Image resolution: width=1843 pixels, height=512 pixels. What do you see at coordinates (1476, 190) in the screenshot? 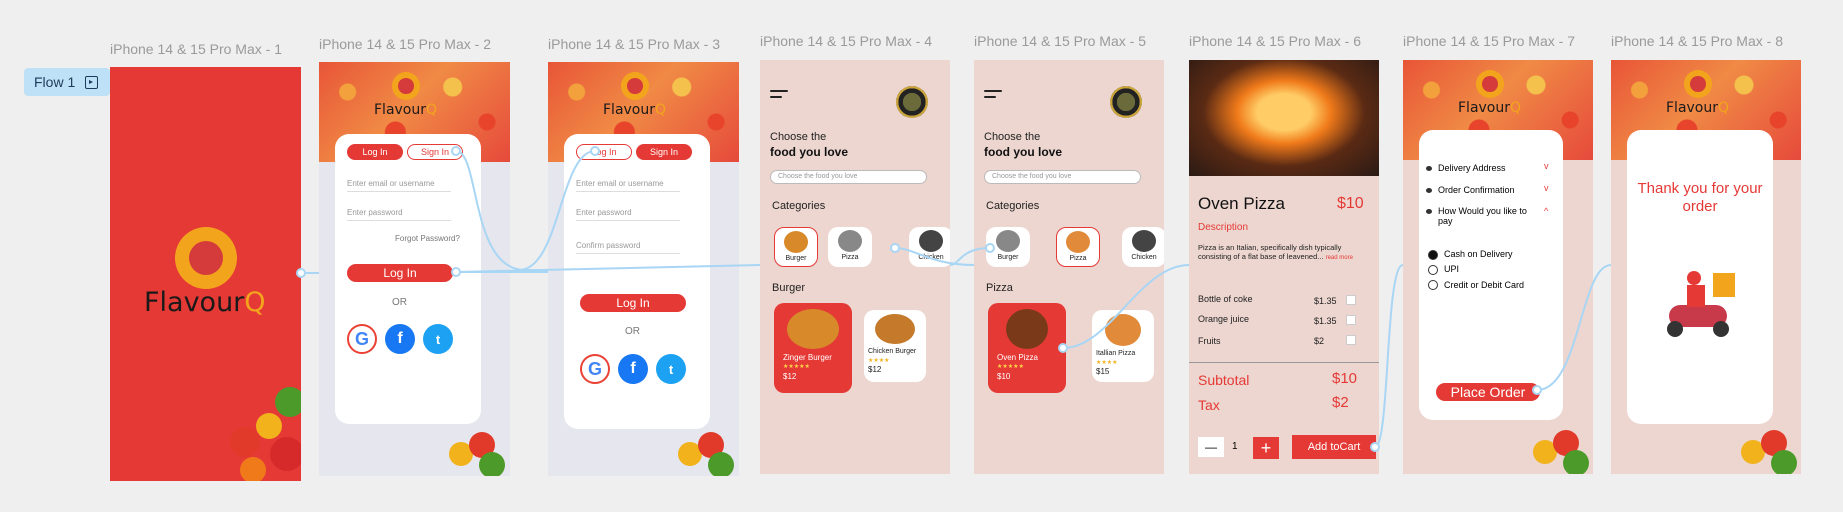
I see `step-label: Order Confirmation` at bounding box center [1476, 190].